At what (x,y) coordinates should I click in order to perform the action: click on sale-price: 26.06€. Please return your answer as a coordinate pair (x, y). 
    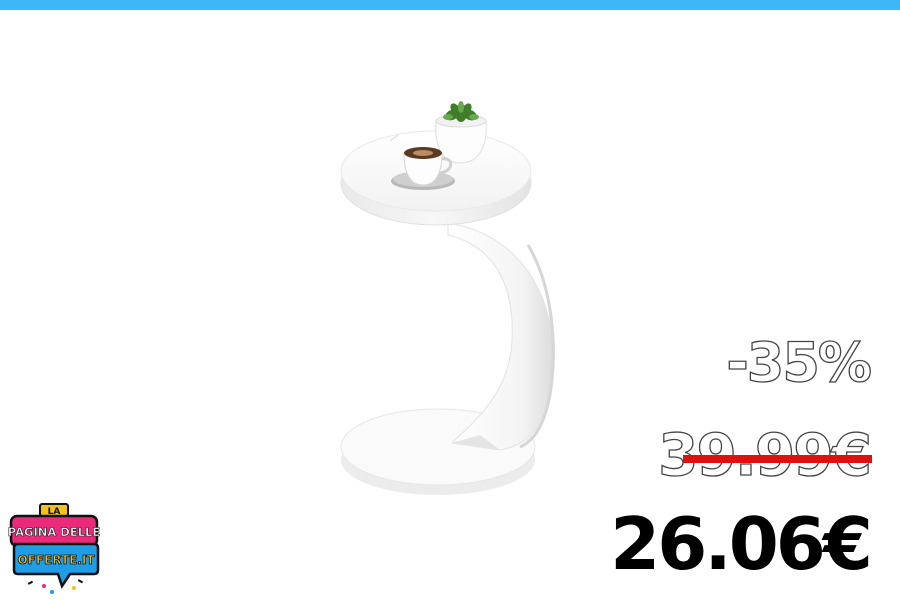
    Looking at the image, I should click on (741, 544).